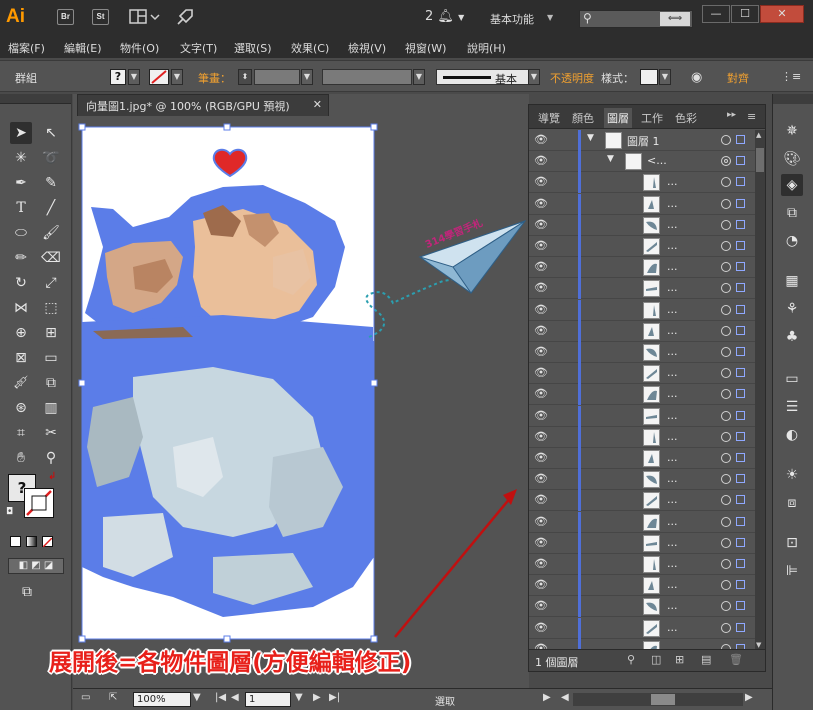 Image resolution: width=813 pixels, height=710 pixels. Describe the element at coordinates (583, 118) in the screenshot. I see `tab-color: 顏色` at that location.